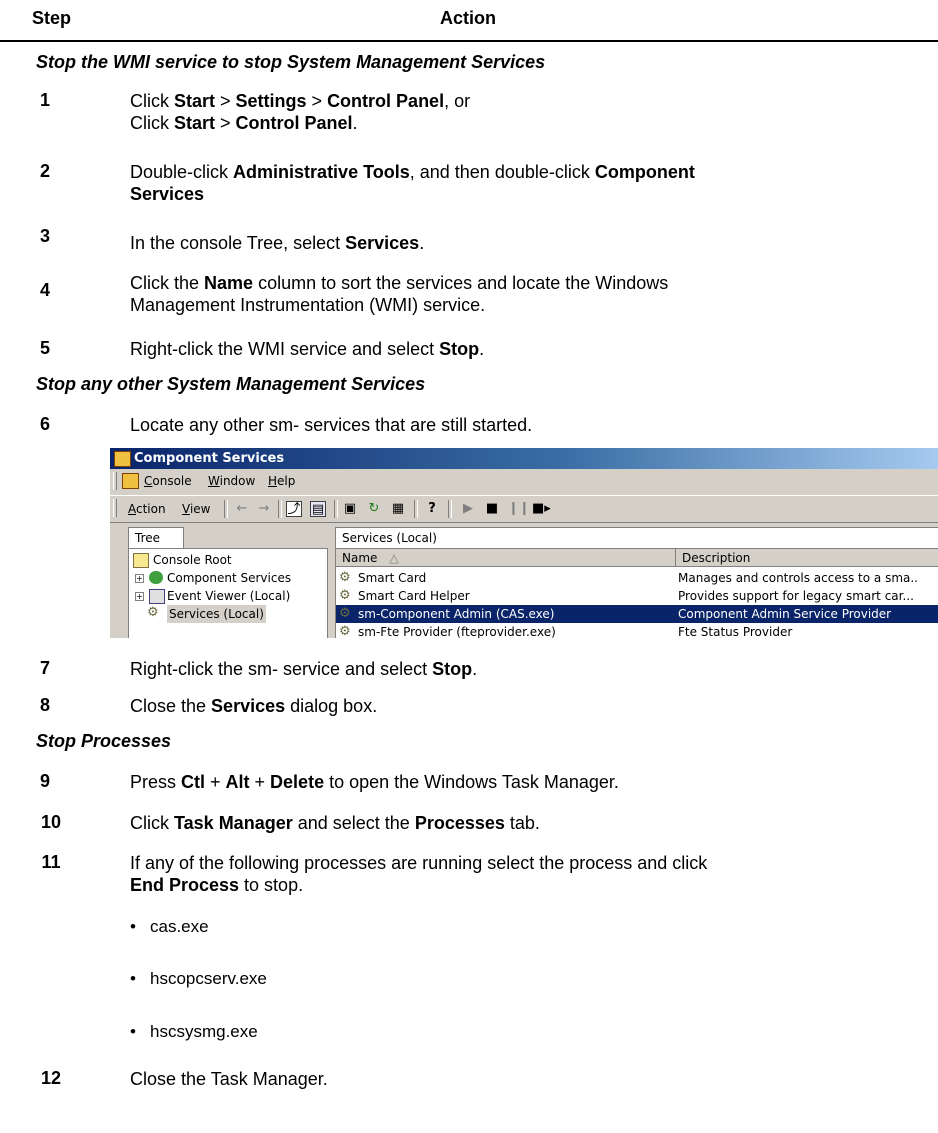  What do you see at coordinates (51, 862) in the screenshot?
I see `step-number: 11` at bounding box center [51, 862].